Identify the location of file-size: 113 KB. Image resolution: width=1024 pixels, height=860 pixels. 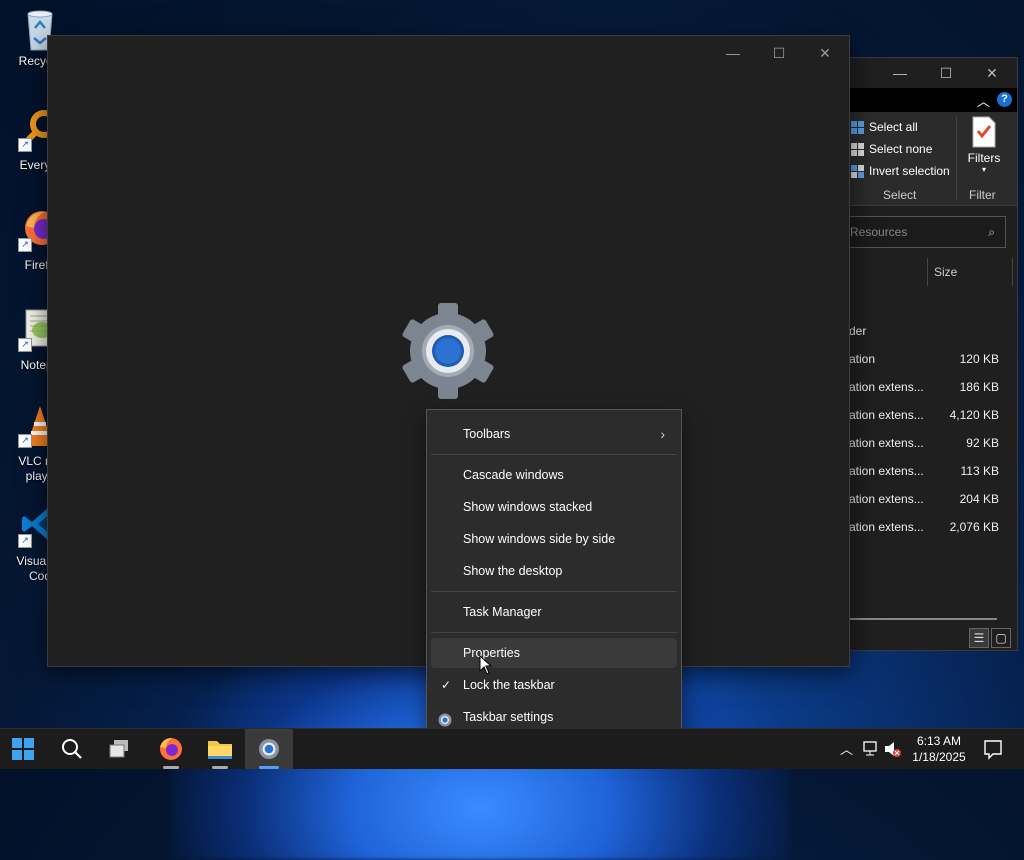
(979, 471).